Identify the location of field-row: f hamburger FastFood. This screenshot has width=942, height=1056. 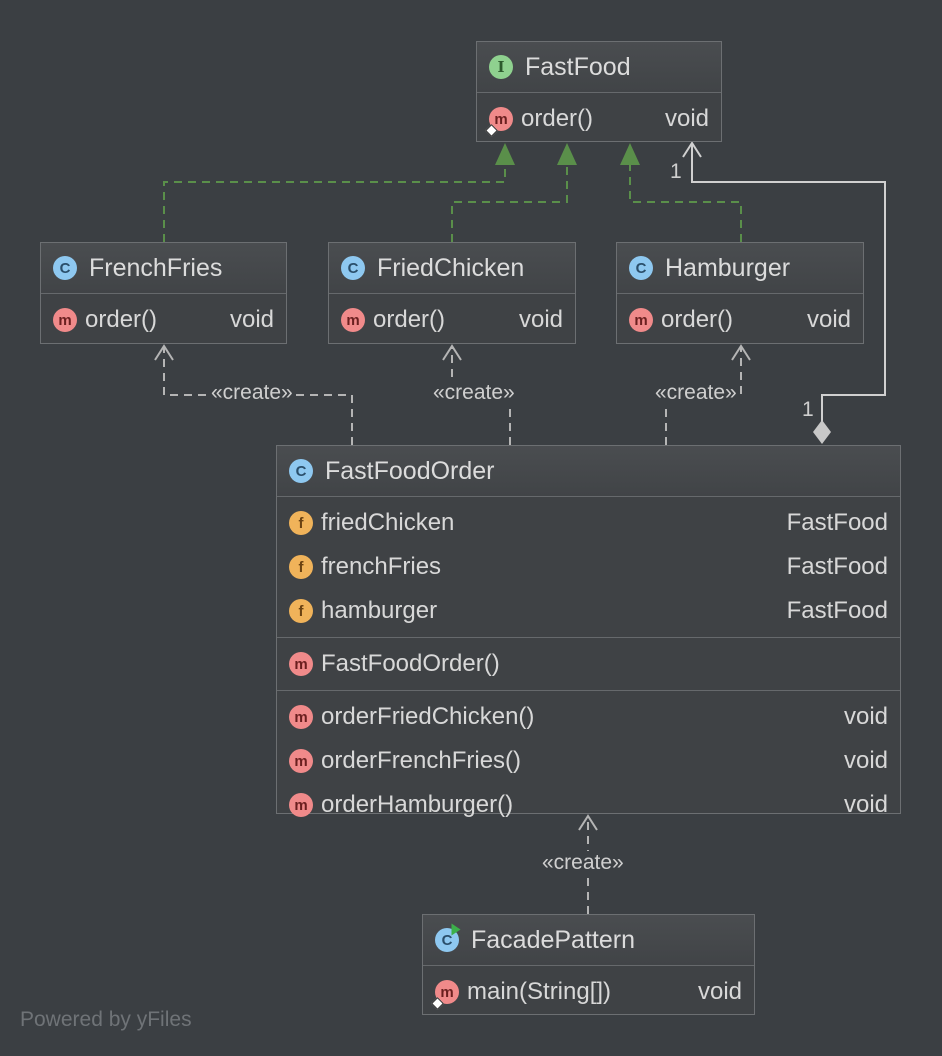
(588, 611).